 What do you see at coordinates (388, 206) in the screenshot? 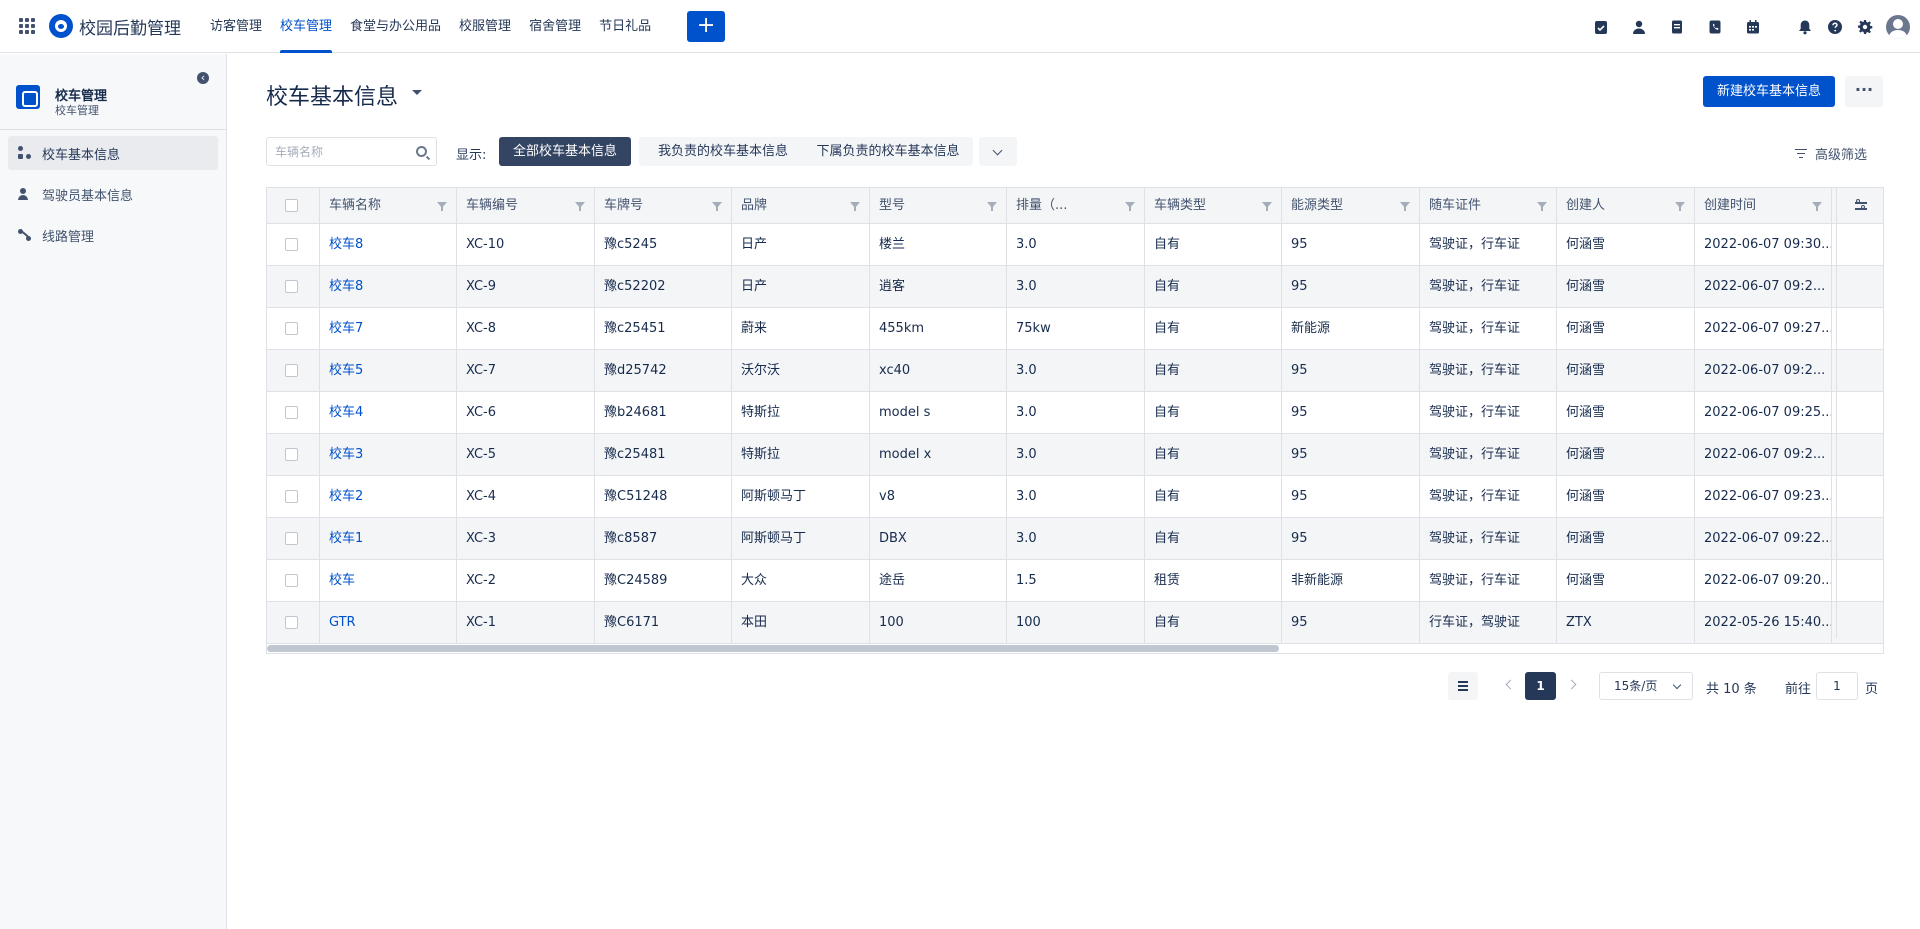
I see `column-header: 车辆名称` at bounding box center [388, 206].